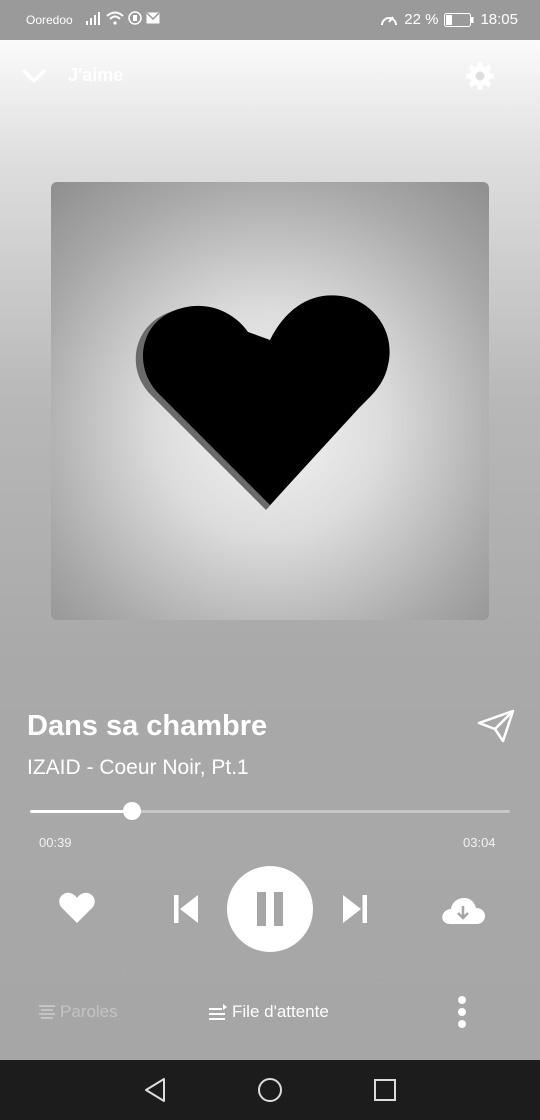 Image resolution: width=540 pixels, height=1120 pixels. What do you see at coordinates (462, 1012) in the screenshot?
I see `more-options-icon` at bounding box center [462, 1012].